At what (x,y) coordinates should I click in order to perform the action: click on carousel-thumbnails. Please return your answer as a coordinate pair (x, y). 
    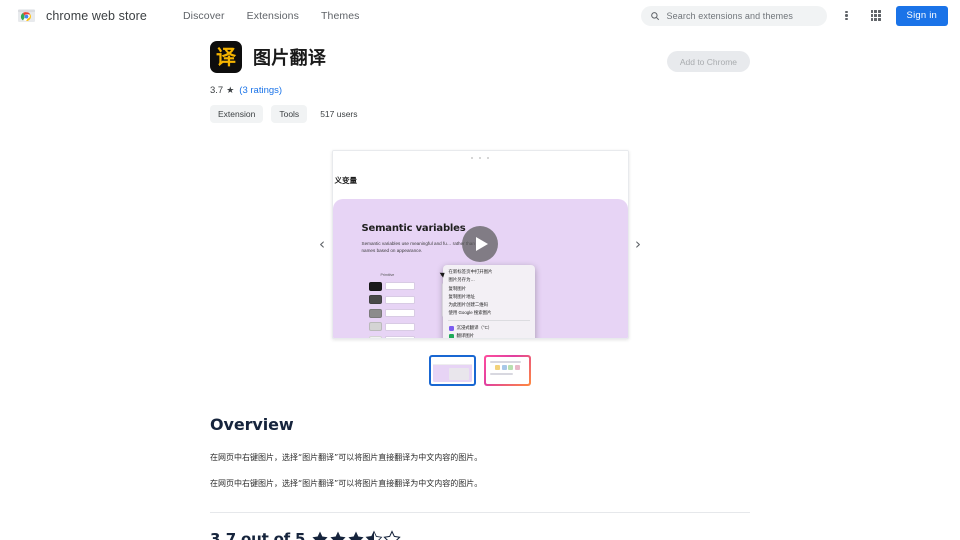
    Looking at the image, I should click on (480, 370).